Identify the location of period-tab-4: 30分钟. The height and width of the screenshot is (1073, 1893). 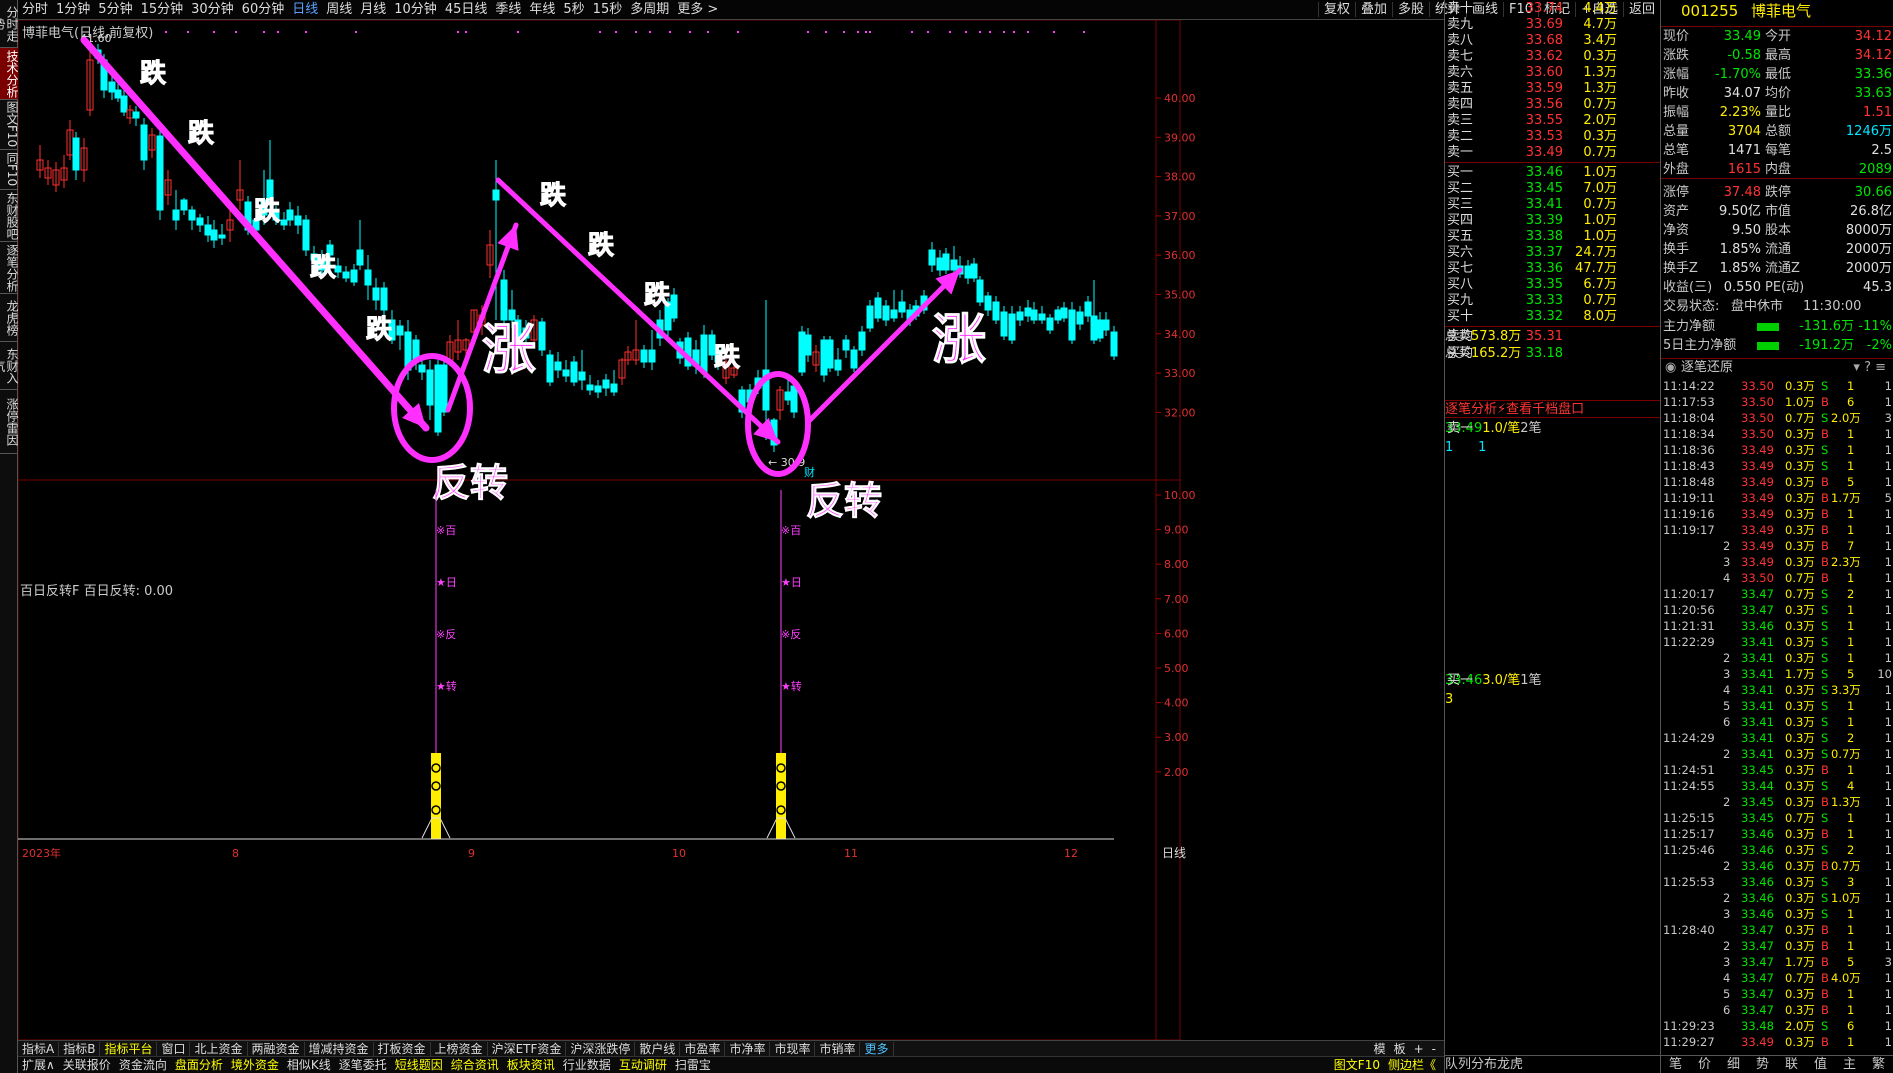
(212, 9).